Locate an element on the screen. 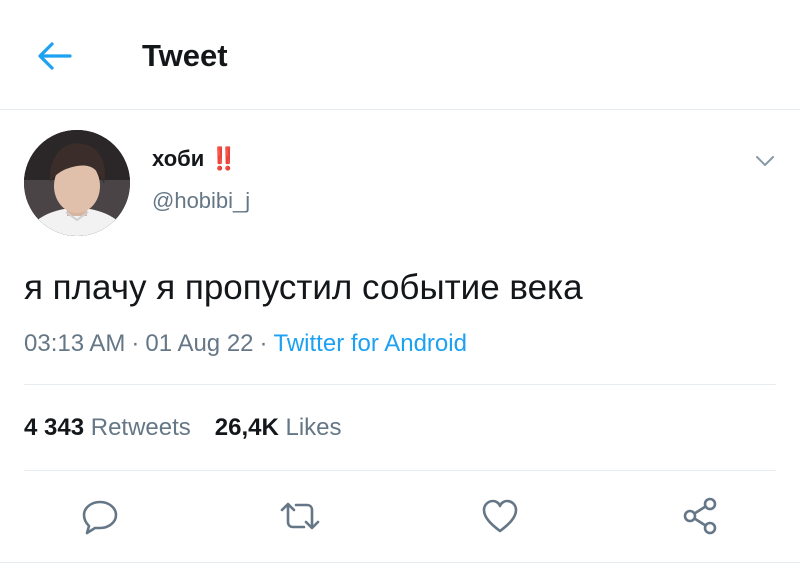 The height and width of the screenshot is (574, 800). heart-icon is located at coordinates (500, 516).